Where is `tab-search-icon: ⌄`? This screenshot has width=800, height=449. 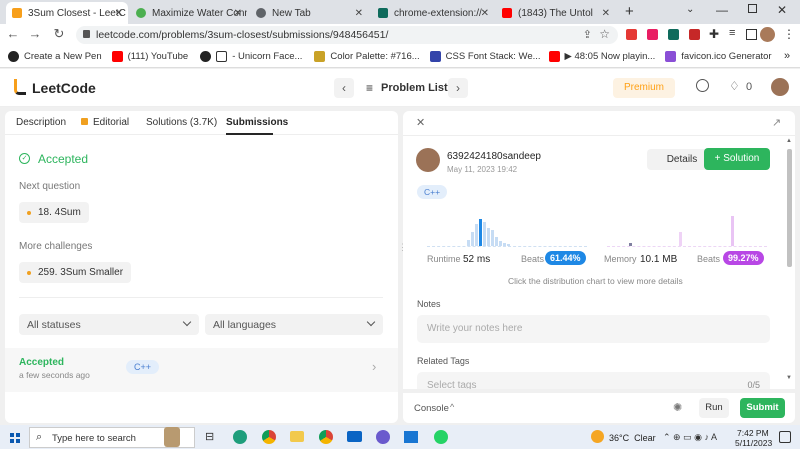
tab-search-icon: ⌄ is located at coordinates (690, 9).